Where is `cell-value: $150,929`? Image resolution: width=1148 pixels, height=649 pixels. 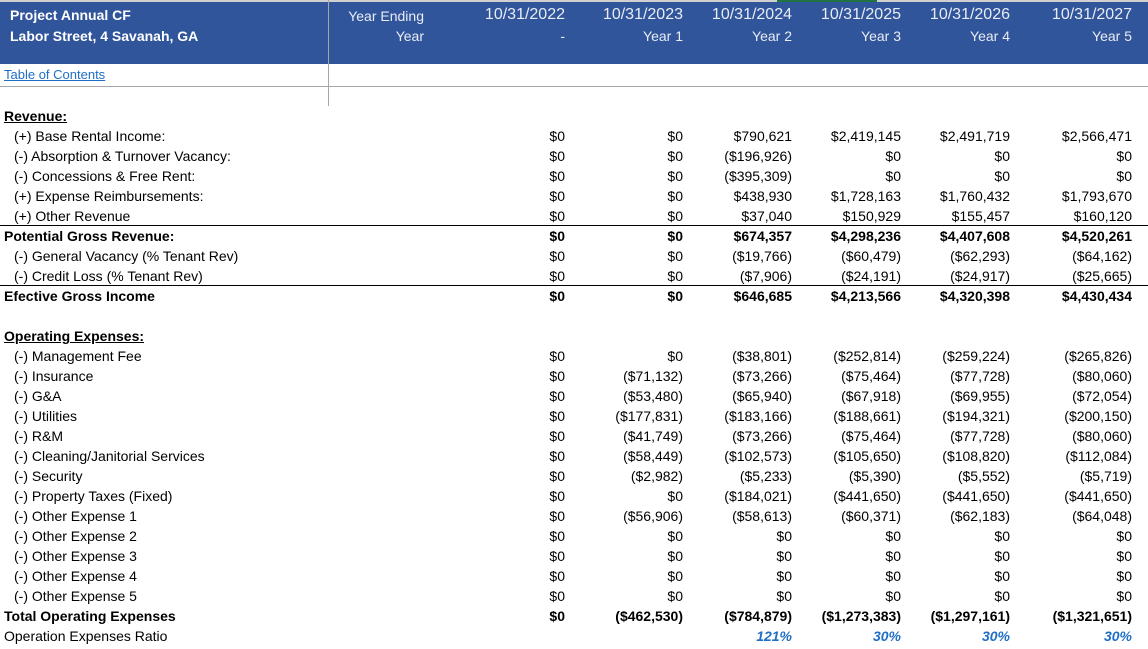 cell-value: $150,929 is located at coordinates (871, 216).